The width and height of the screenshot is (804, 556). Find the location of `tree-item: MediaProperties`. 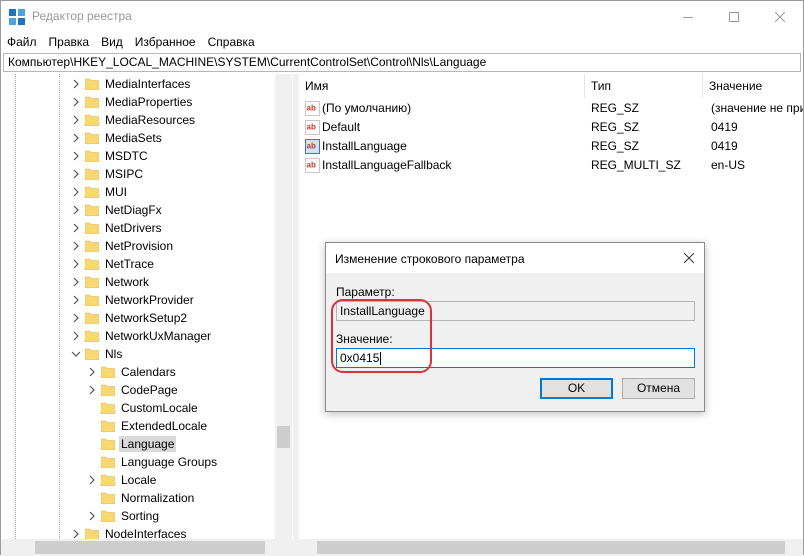

tree-item: MediaProperties is located at coordinates (138, 102).